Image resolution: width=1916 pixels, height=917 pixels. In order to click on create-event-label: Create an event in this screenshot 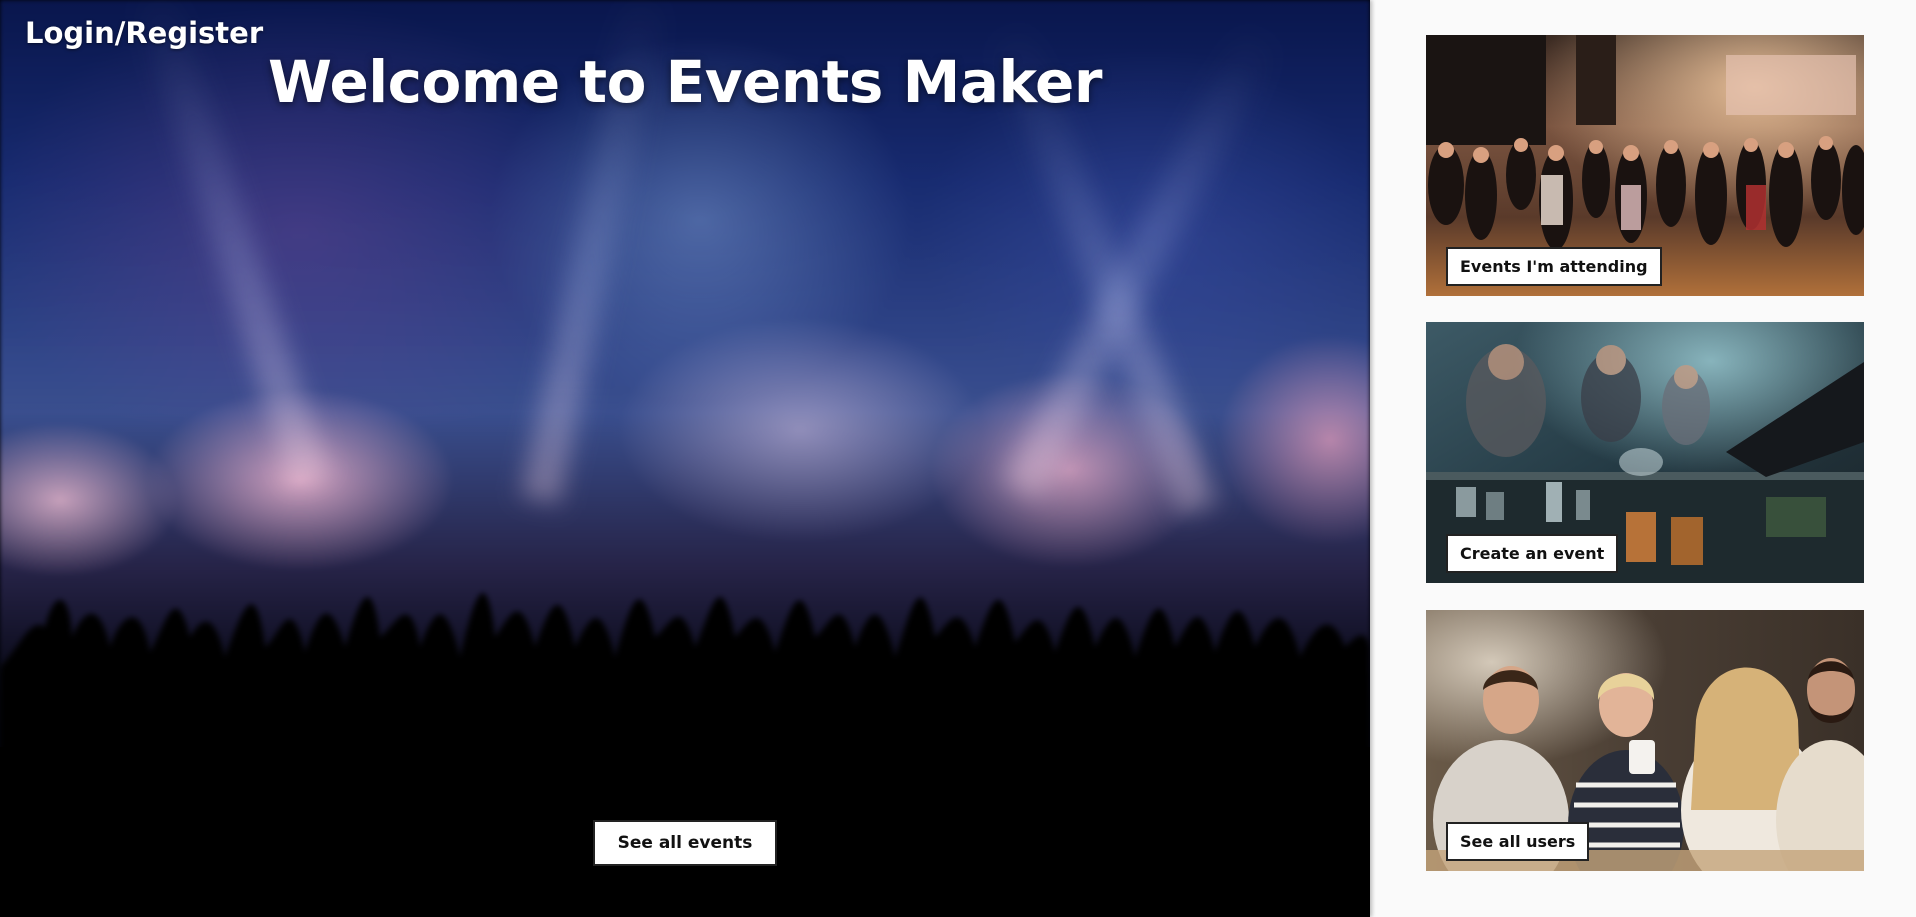, I will do `click(1532, 553)`.